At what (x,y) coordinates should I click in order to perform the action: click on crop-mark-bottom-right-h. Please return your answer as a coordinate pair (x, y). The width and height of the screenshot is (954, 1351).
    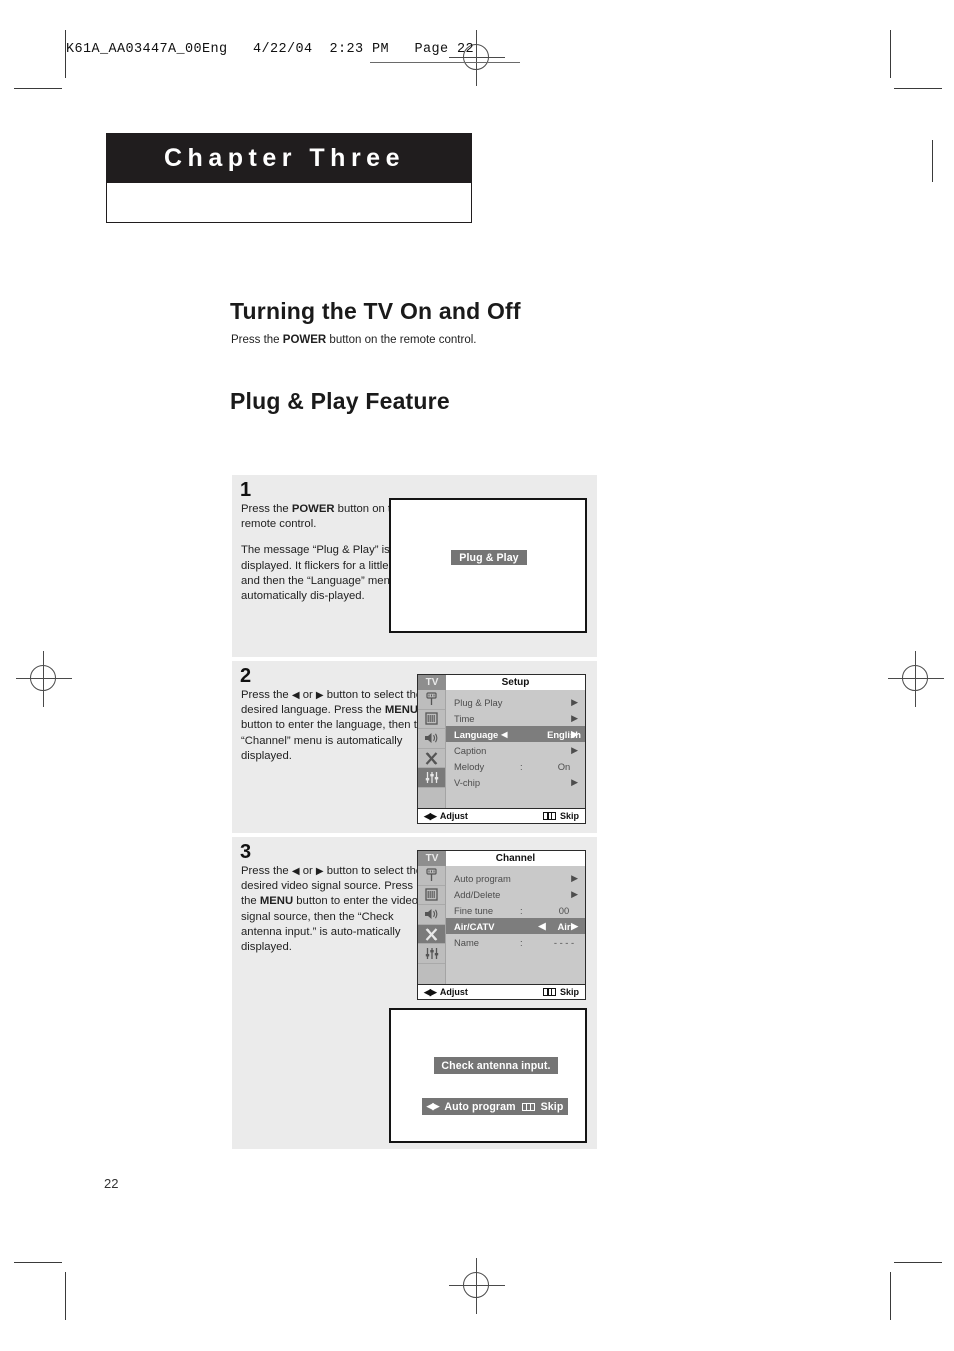
    Looking at the image, I should click on (918, 1263).